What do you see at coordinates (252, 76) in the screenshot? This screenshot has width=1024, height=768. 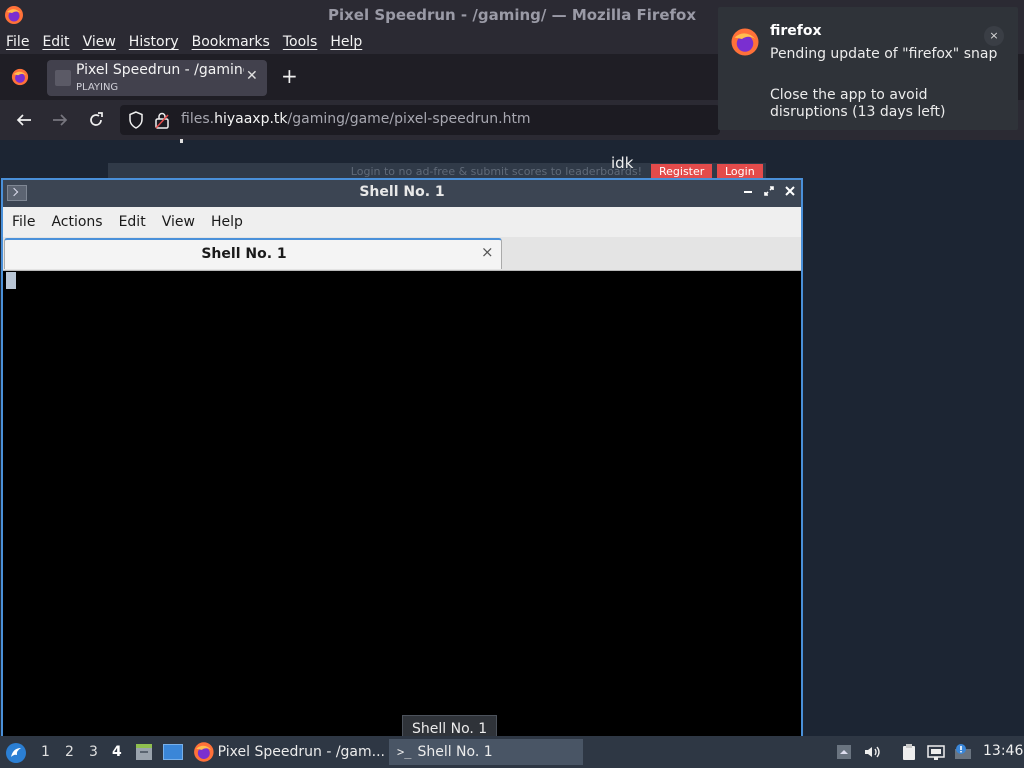 I see `close-tab-icon: ✕` at bounding box center [252, 76].